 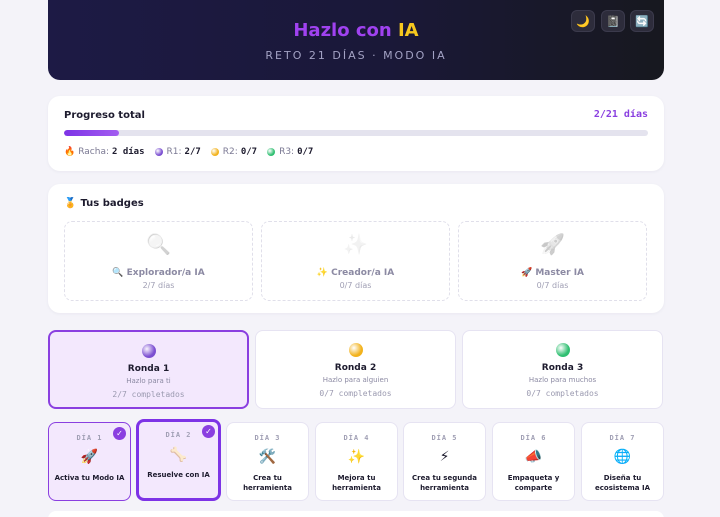 I want to click on day-2-card: ✓ DÍA 2 🦴 Resuelve con IA, so click(x=178, y=460).